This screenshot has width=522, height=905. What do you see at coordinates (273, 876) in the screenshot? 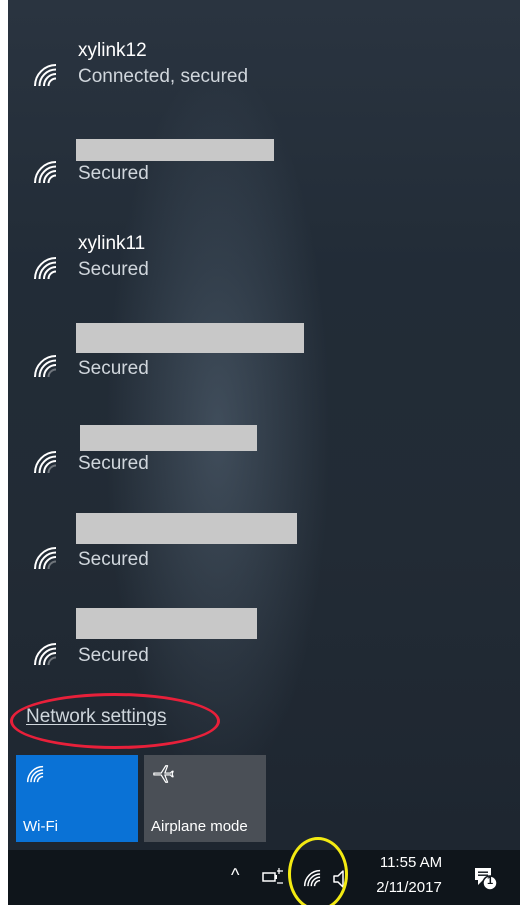
I see `power-plug-icon` at bounding box center [273, 876].